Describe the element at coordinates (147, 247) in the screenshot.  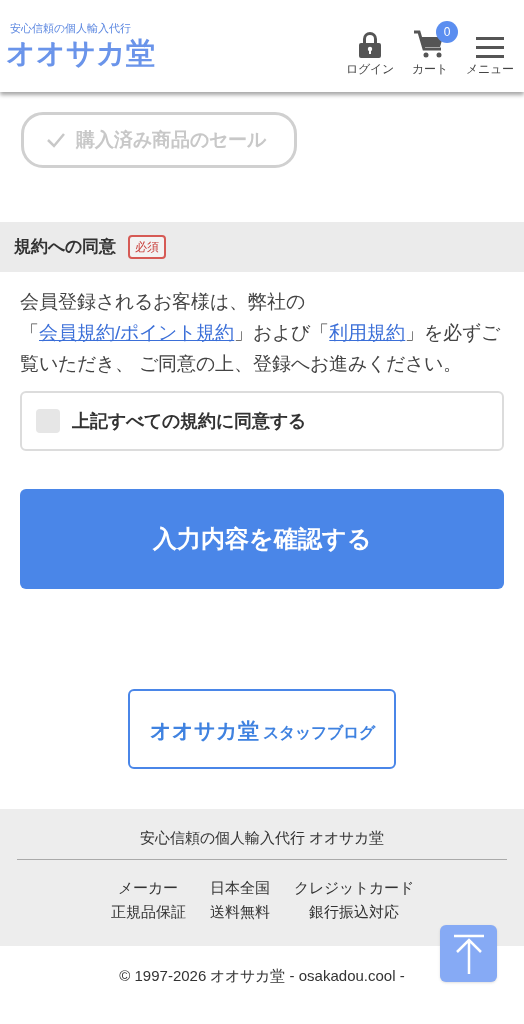
I see `required-badge: 必須` at that location.